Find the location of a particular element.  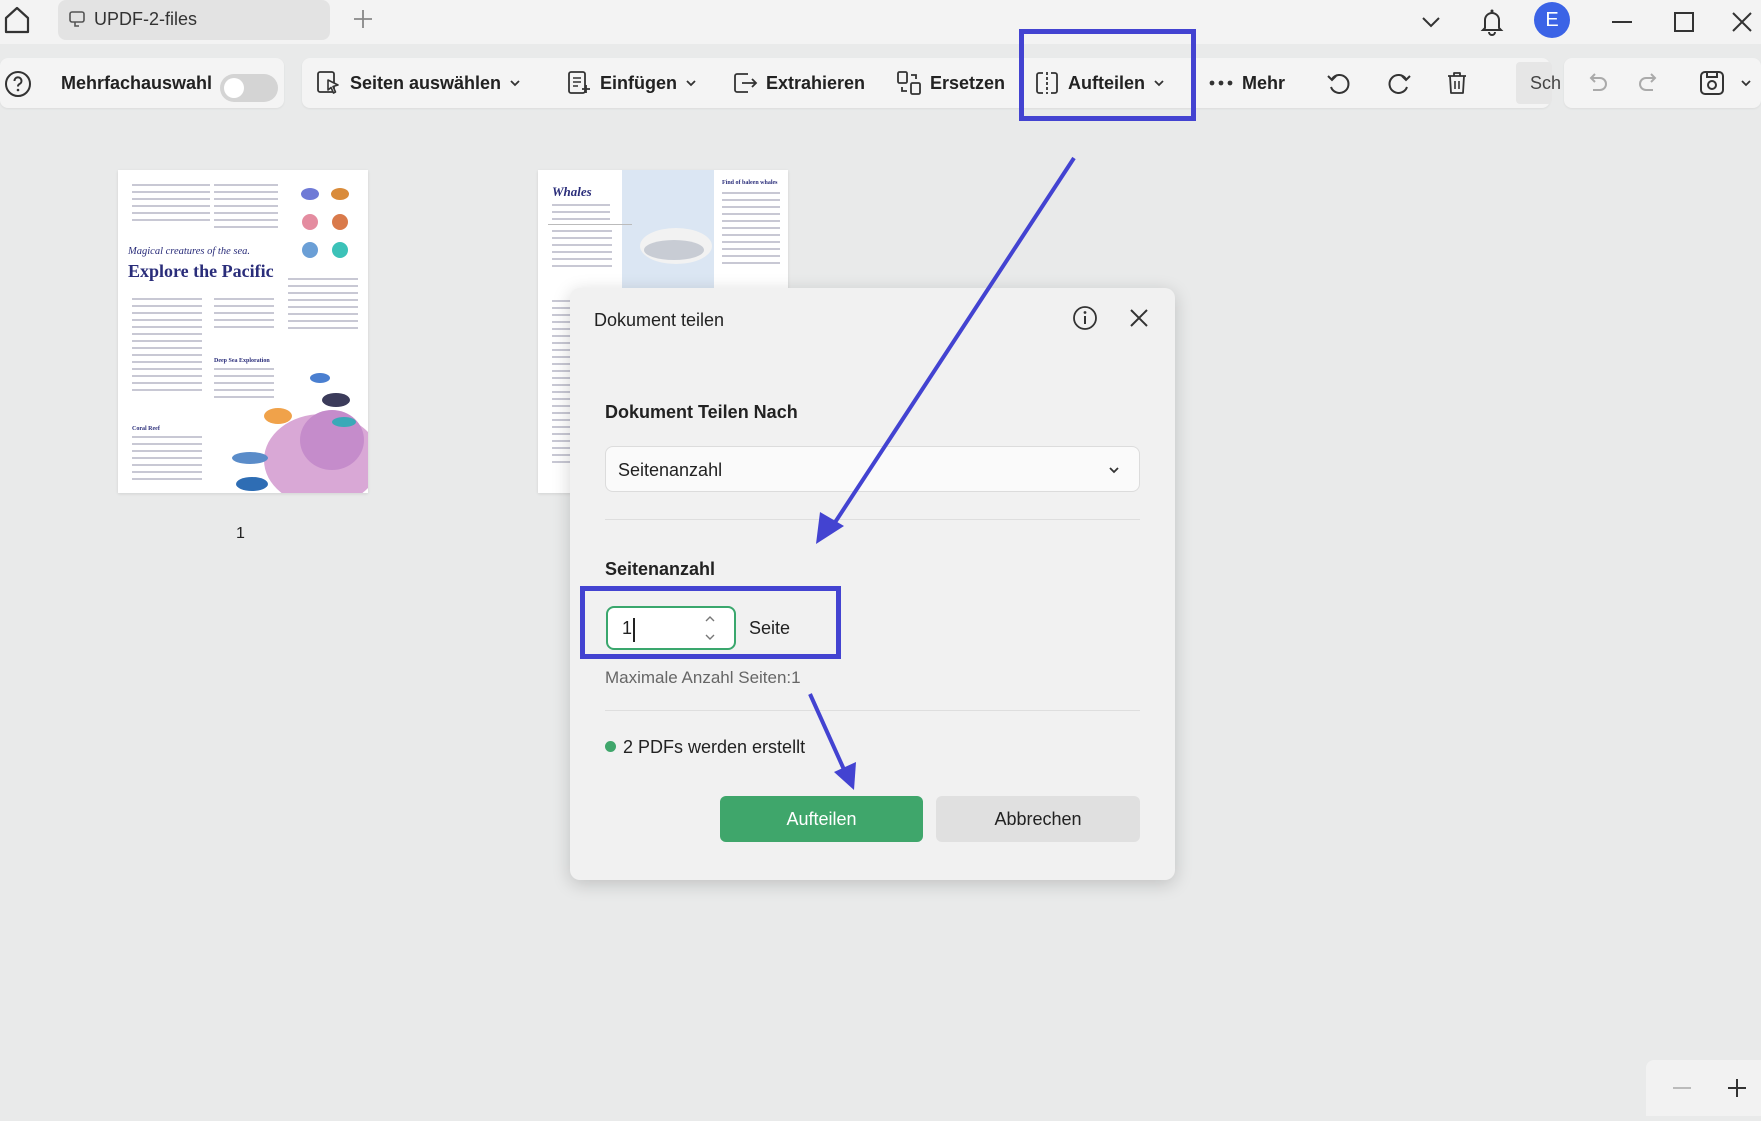

zoom-control is located at coordinates (1703, 1088).